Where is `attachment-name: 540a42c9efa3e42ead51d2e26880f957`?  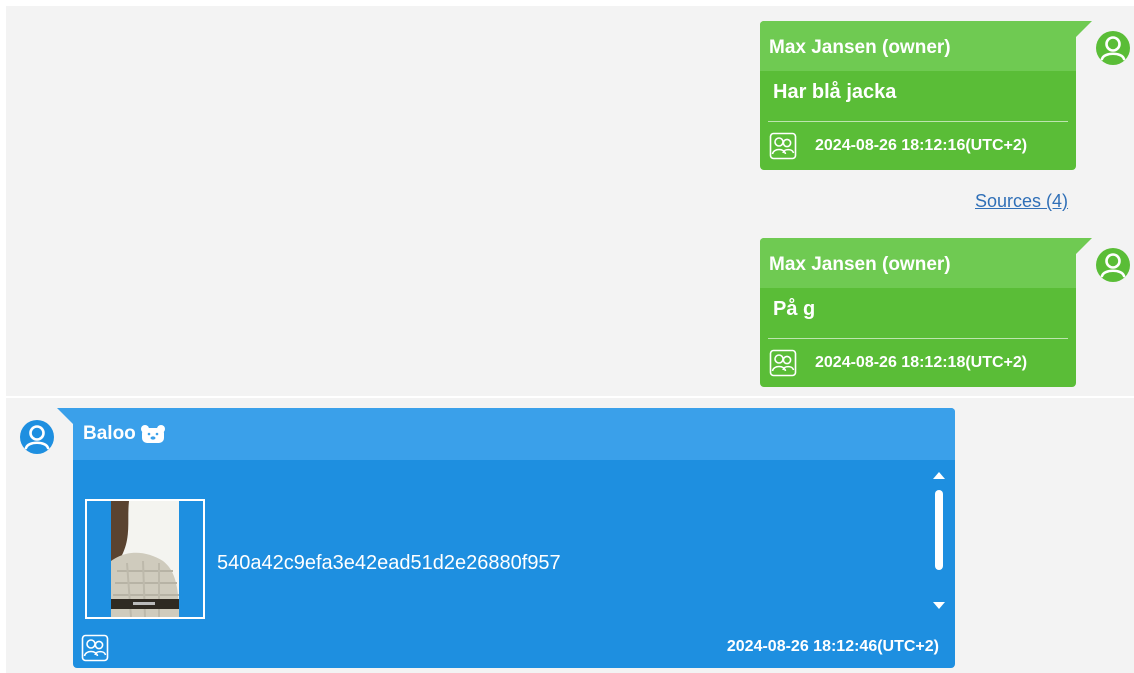
attachment-name: 540a42c9efa3e42ead51d2e26880f957 is located at coordinates (389, 563).